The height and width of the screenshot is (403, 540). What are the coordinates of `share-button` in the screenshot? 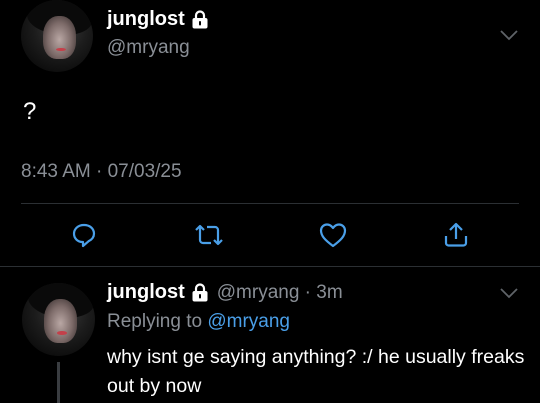 It's located at (456, 235).